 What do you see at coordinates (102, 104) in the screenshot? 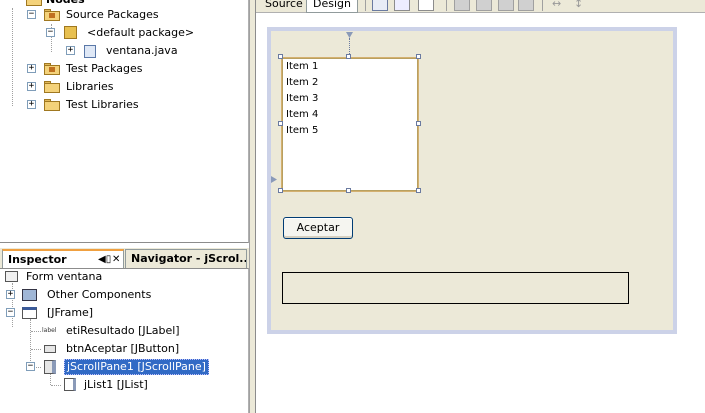
I see `tree-item-label: Test Libraries` at bounding box center [102, 104].